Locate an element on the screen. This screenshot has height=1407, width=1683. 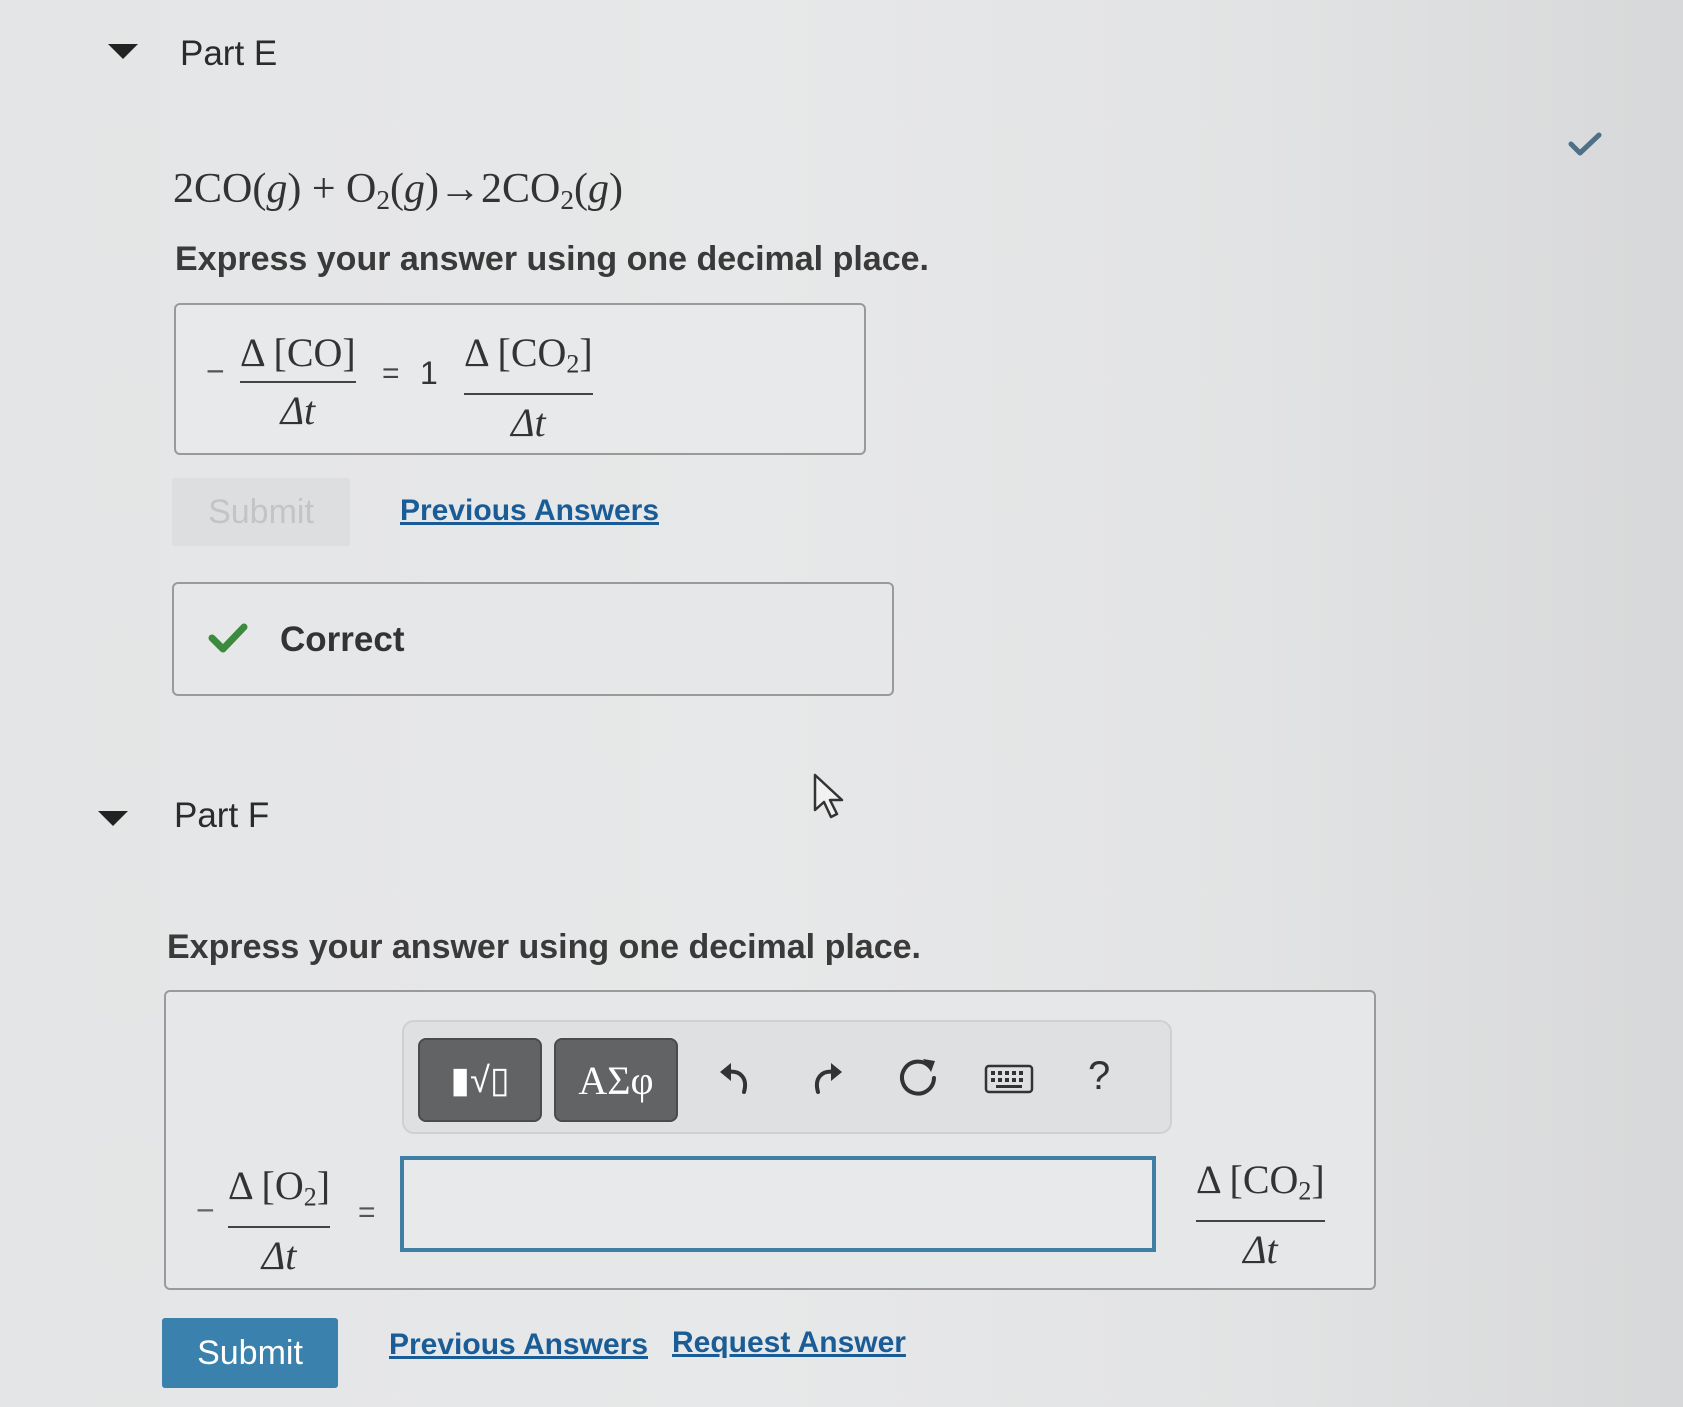
request-answer-link: Request Answer is located at coordinates (789, 1343).